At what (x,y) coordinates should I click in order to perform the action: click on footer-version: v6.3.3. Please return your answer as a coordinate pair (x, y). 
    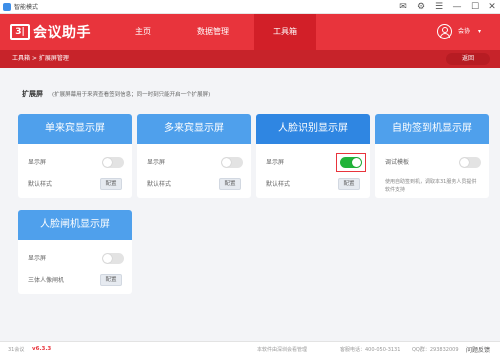
    Looking at the image, I should click on (42, 349).